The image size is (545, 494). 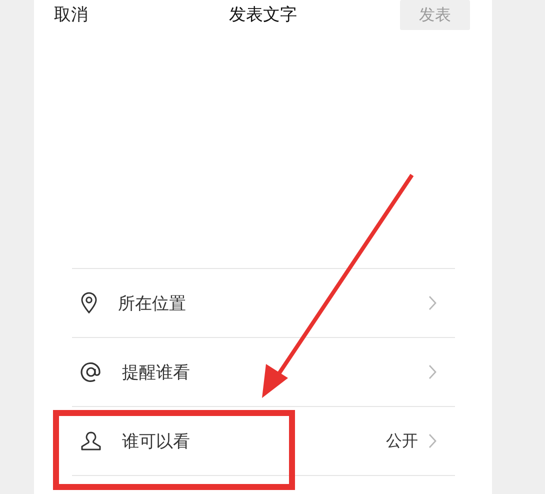 I want to click on option-row: 所在位置, so click(x=263, y=303).